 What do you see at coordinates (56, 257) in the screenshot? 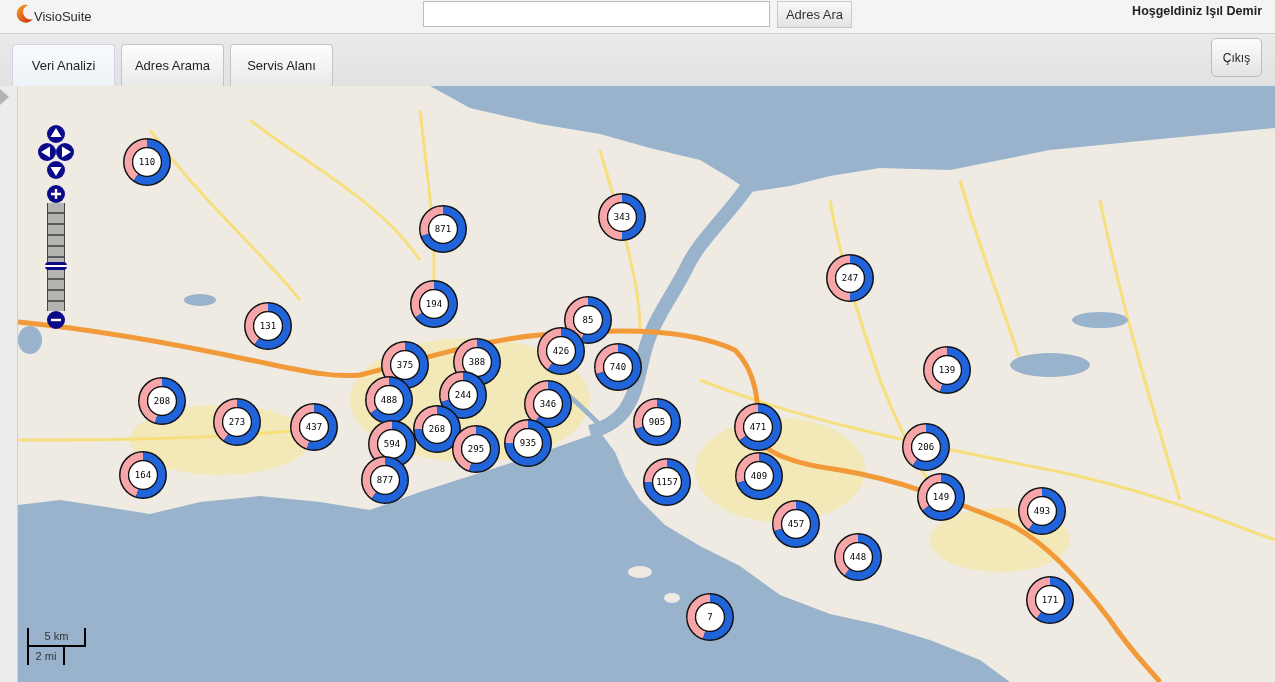
I see `zoom-slider` at bounding box center [56, 257].